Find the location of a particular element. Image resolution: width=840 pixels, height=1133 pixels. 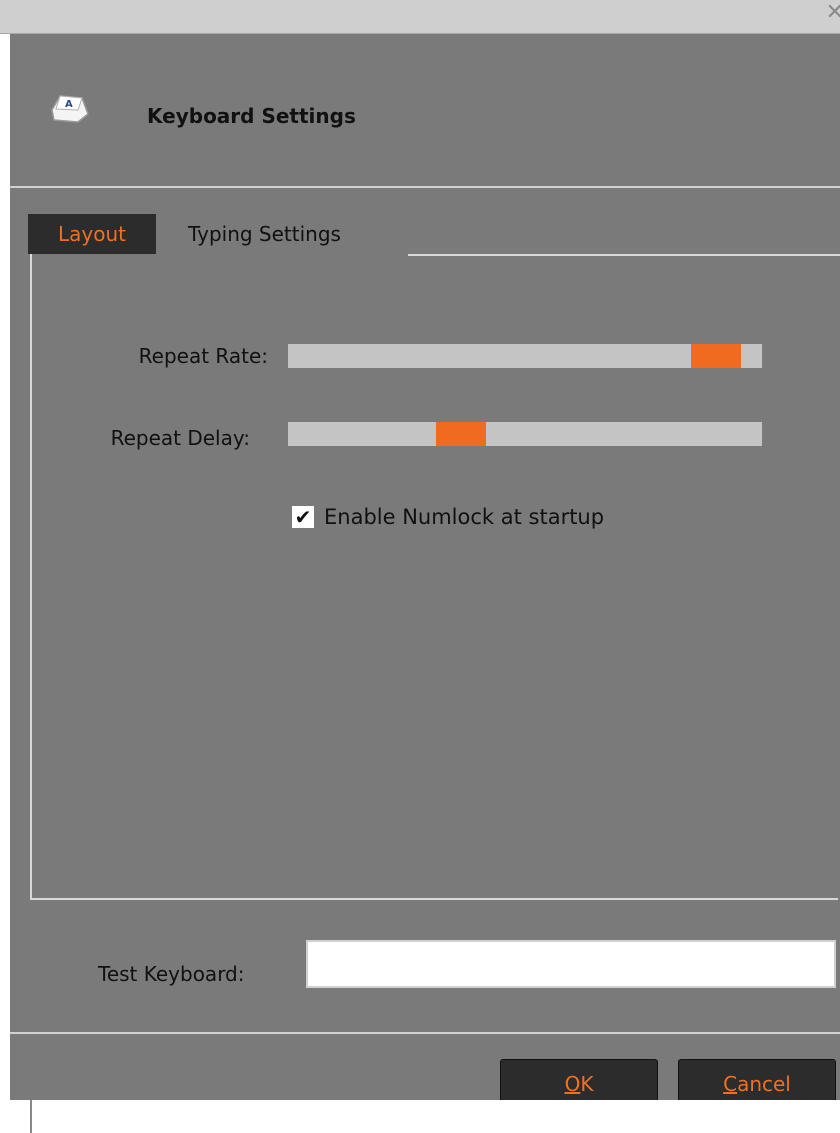

repeat-delay-slider-thumb is located at coordinates (461, 434).